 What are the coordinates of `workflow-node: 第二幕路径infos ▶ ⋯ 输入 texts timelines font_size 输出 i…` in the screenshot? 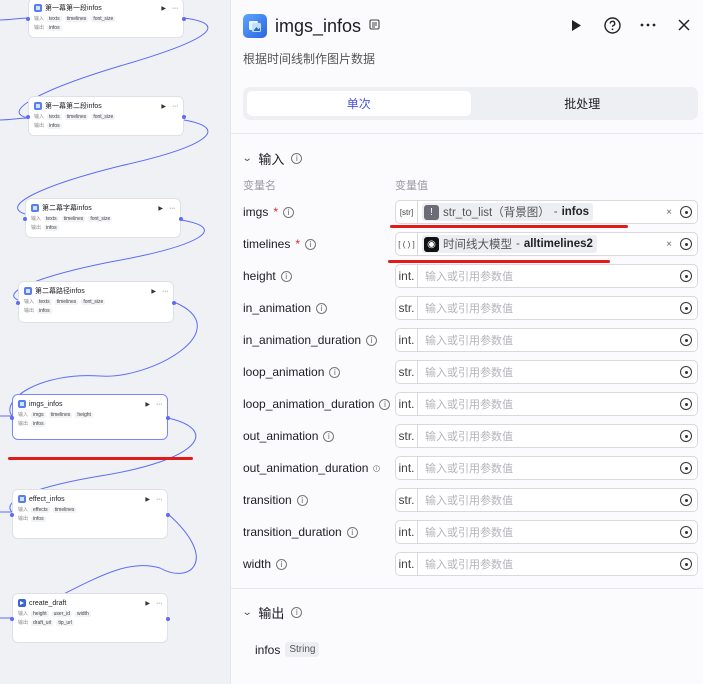 It's located at (96, 302).